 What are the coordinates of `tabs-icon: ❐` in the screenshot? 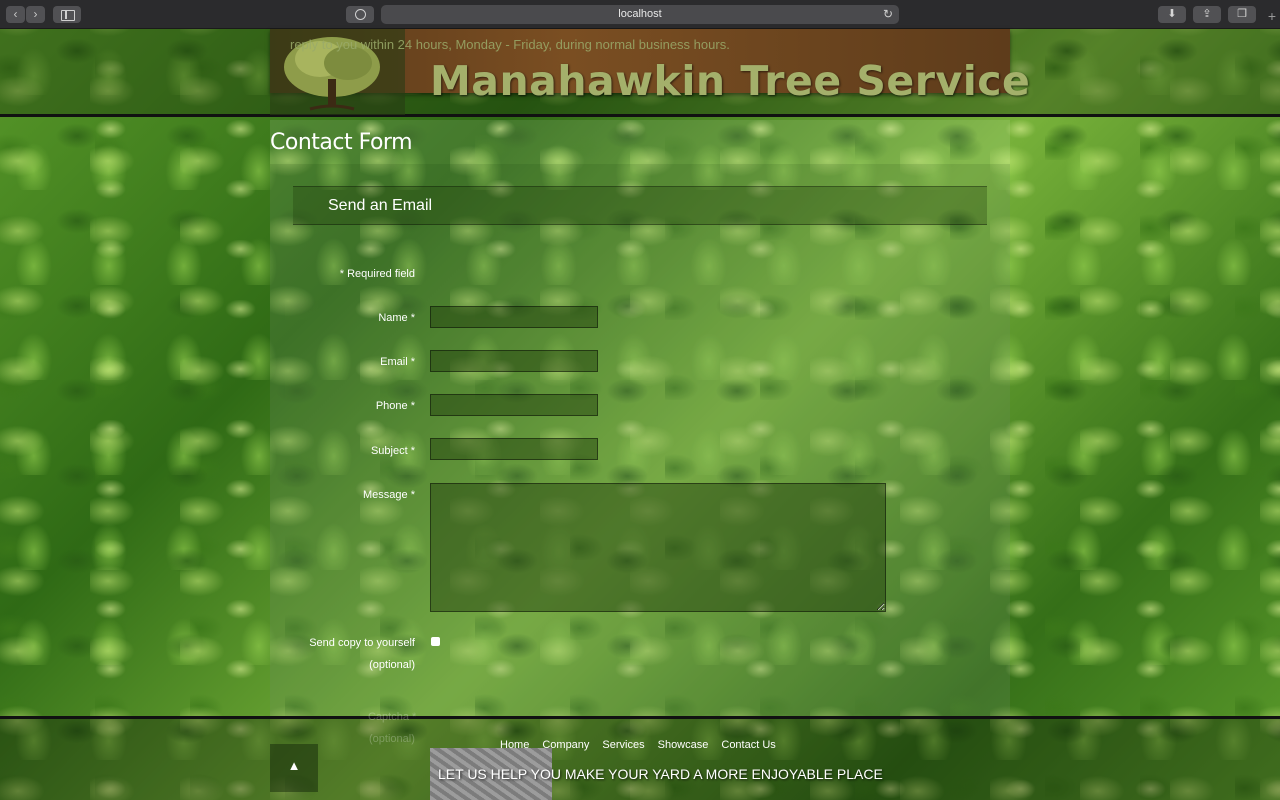 It's located at (1242, 14).